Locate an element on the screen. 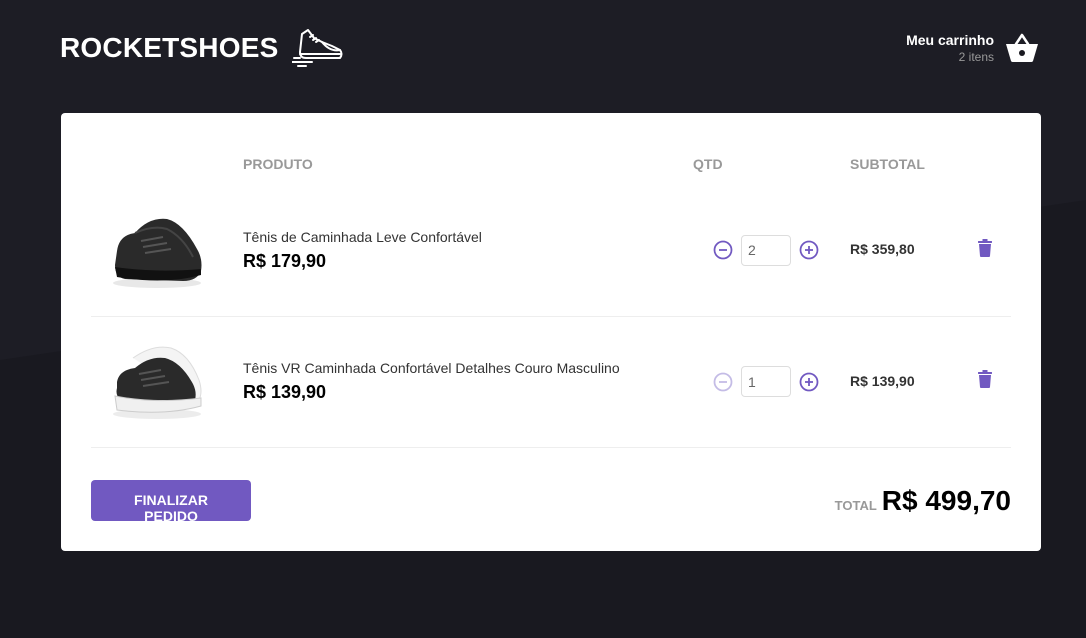 The height and width of the screenshot is (638, 1086). column-quantity: QTD is located at coordinates (708, 164).